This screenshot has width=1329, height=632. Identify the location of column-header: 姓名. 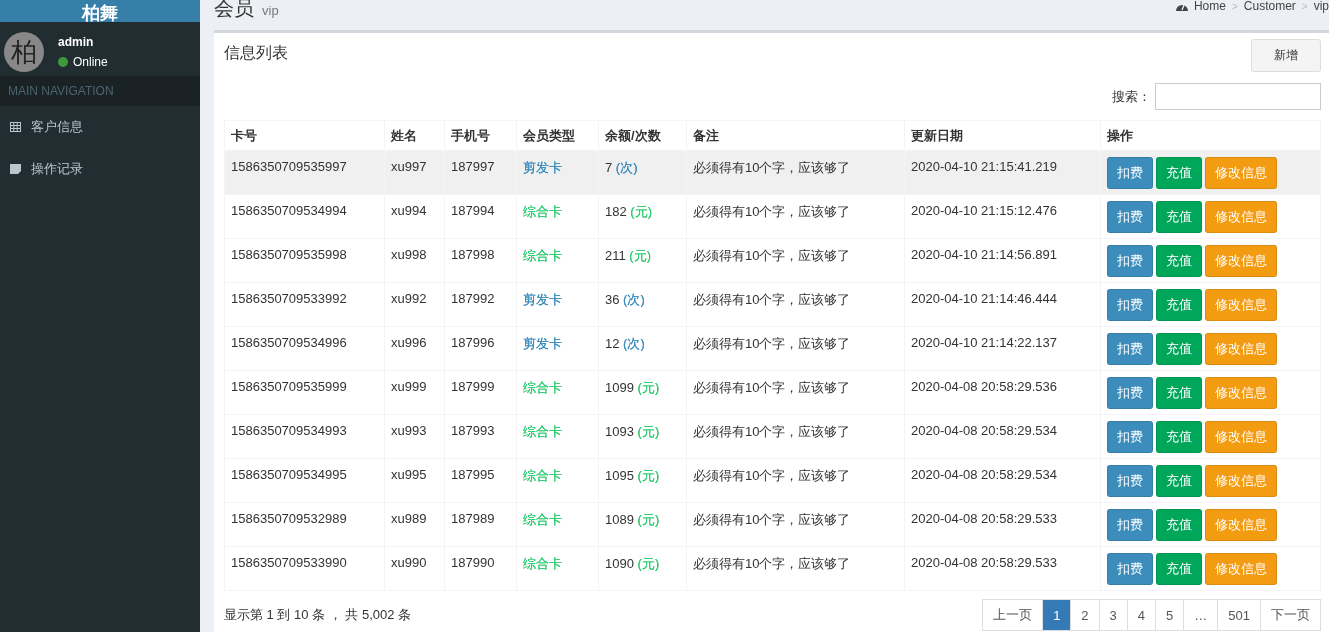
(414, 135).